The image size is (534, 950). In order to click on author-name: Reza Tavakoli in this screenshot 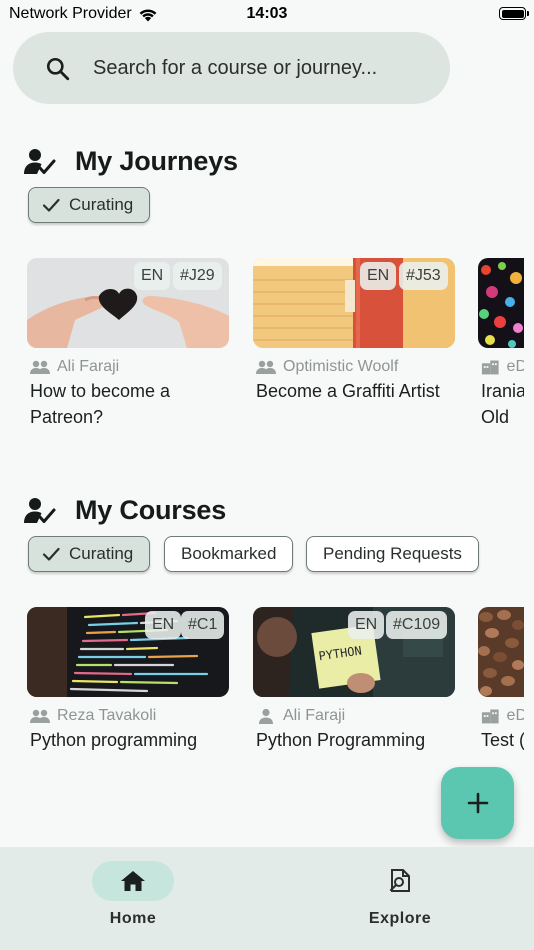, I will do `click(107, 715)`.